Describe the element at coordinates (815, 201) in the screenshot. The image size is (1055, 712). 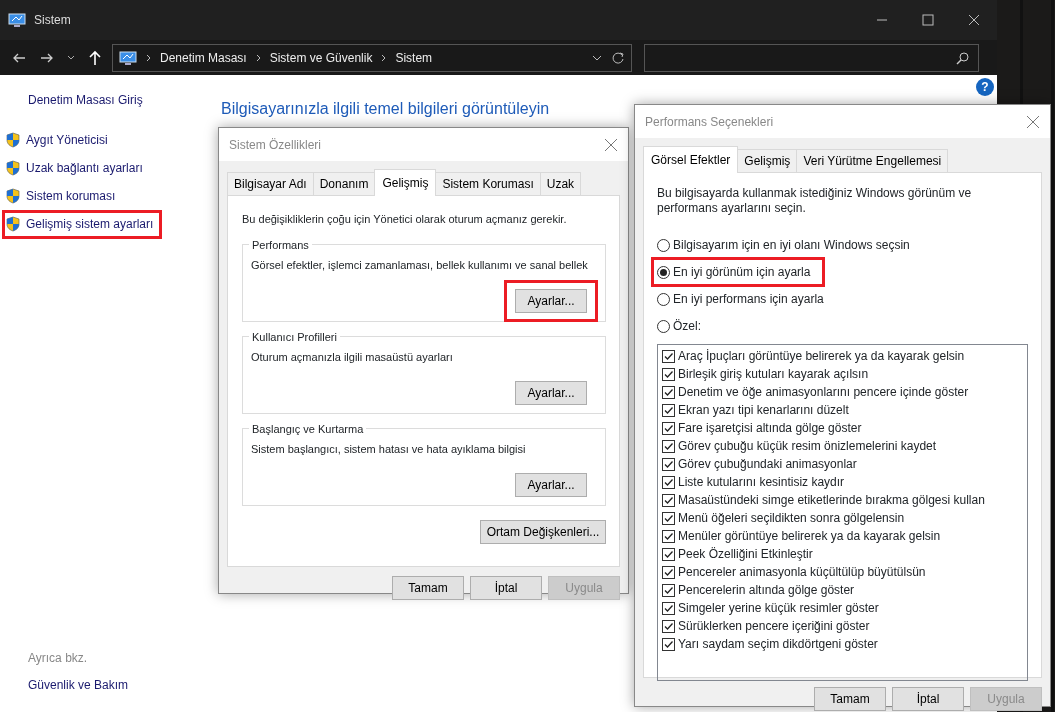
I see `intro-text: Bu bilgisayarda kullanmak istediğiniz Windows görünüm ve performans ayarlarını seçin.` at that location.